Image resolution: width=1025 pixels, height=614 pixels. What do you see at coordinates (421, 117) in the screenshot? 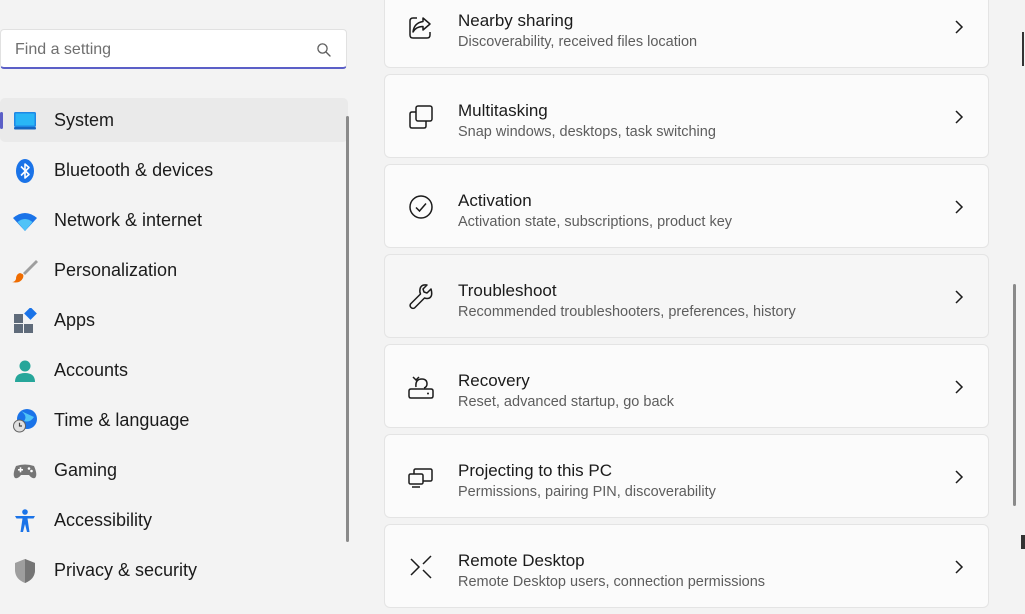
I see `multitasking-icon` at bounding box center [421, 117].